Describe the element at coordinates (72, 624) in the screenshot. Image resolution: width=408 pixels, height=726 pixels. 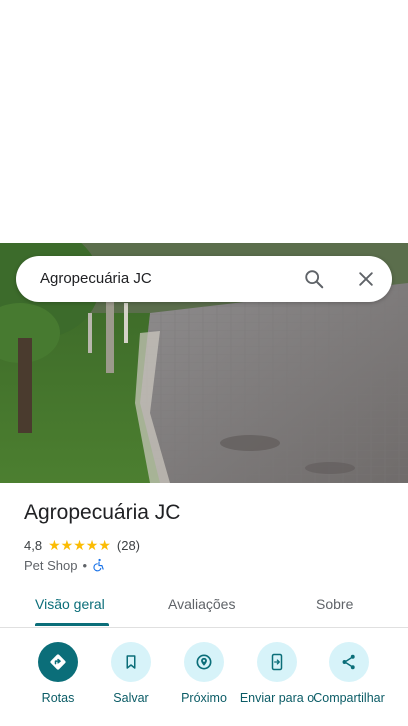
I see `active-tab-indicator` at that location.